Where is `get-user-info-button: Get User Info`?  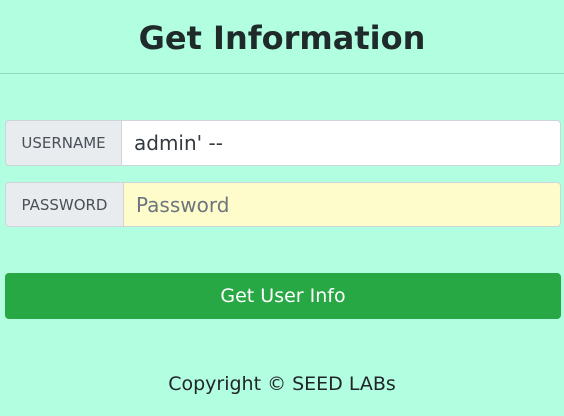
get-user-info-button: Get User Info is located at coordinates (283, 296).